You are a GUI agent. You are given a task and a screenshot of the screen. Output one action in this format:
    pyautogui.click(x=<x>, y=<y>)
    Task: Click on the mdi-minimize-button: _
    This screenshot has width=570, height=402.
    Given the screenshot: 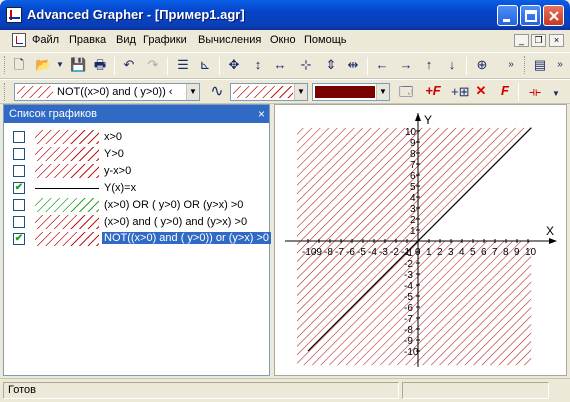 What is the action you would take?
    pyautogui.click(x=521, y=40)
    